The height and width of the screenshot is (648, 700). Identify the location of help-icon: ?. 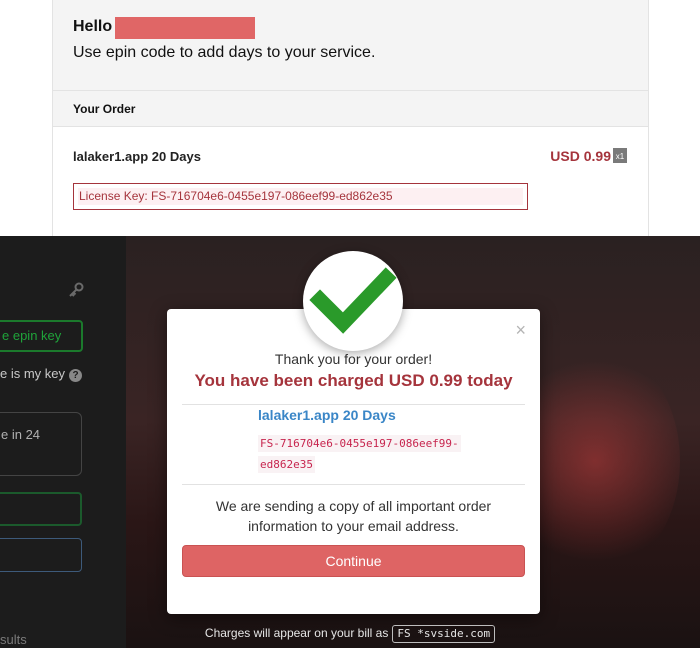
(76, 375).